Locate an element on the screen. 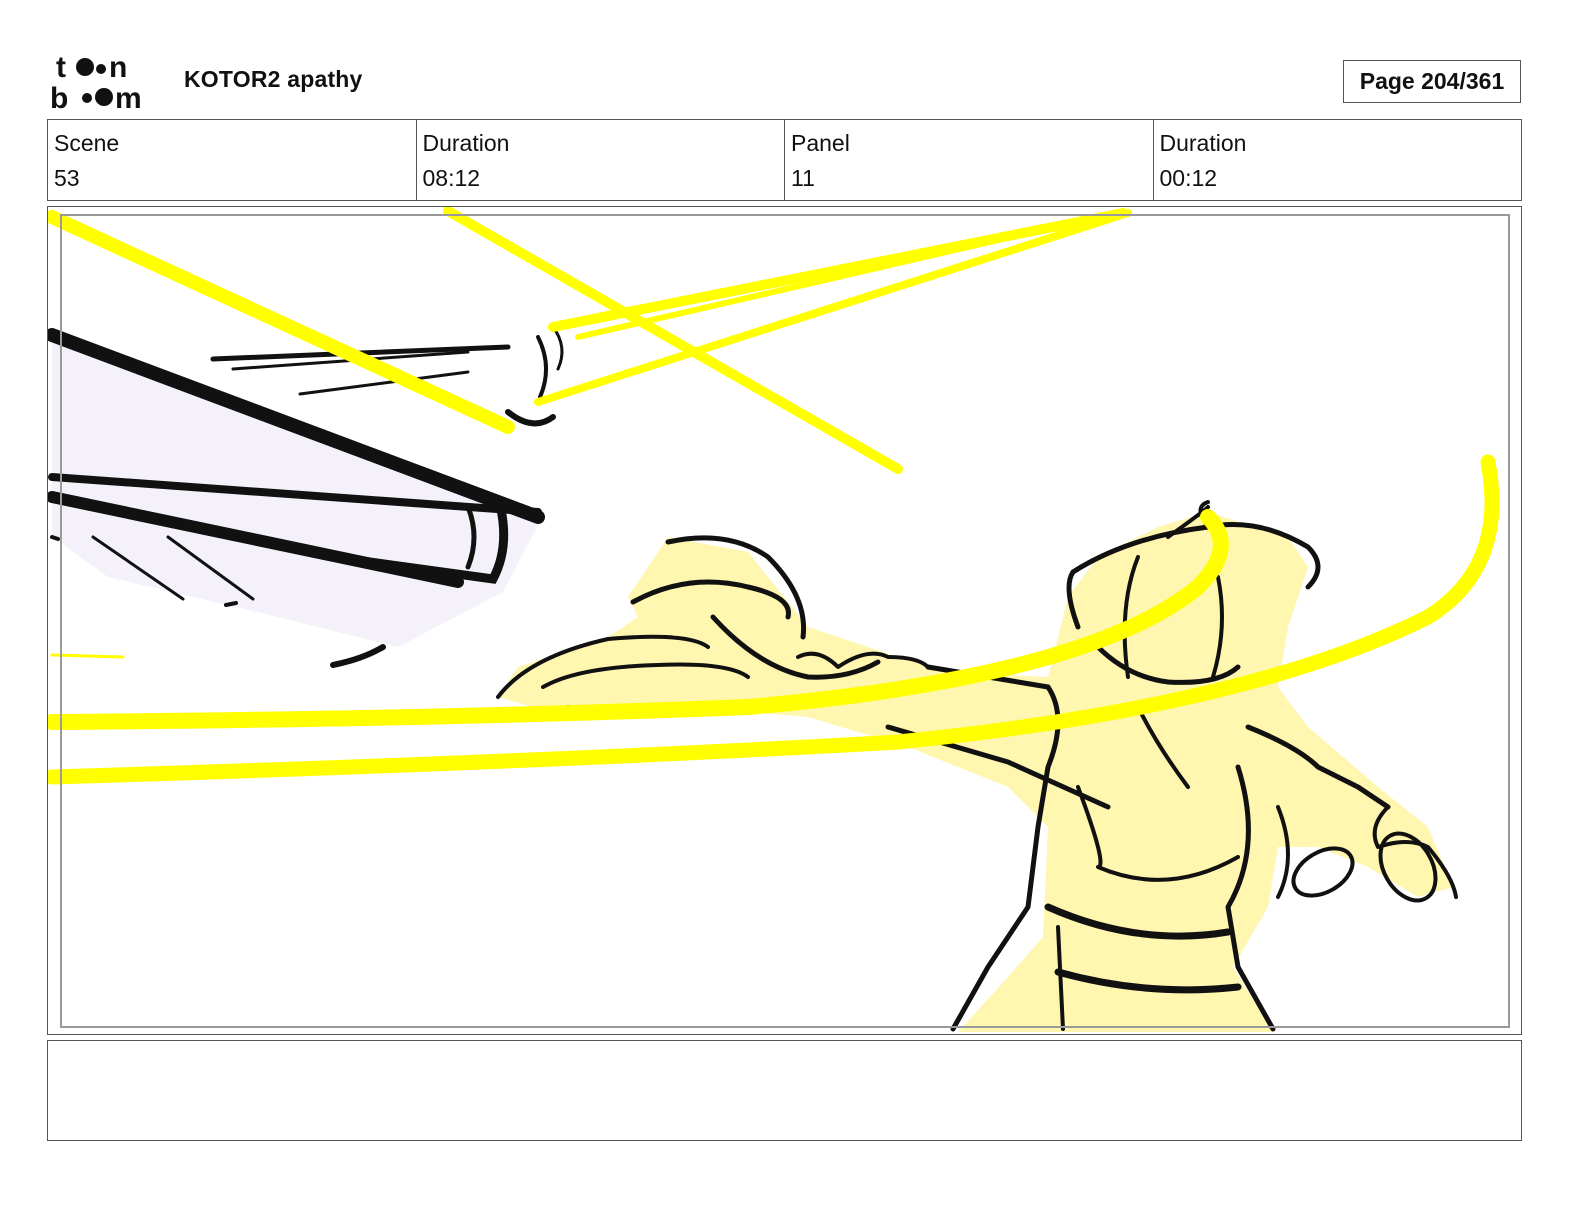 This screenshot has height=1224, width=1584. logo-n-letter: n is located at coordinates (118, 67).